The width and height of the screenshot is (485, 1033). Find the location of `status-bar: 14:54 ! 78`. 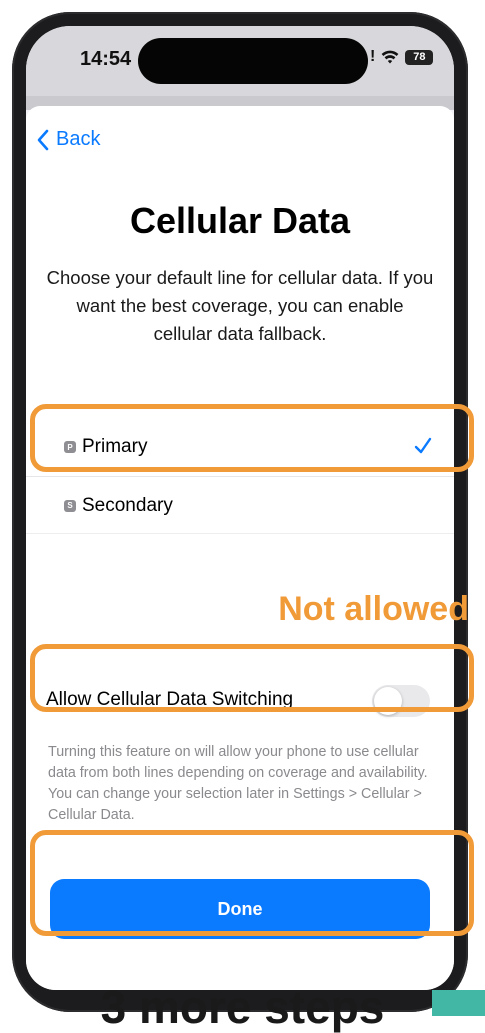

status-bar: 14:54 ! 78 is located at coordinates (240, 61).